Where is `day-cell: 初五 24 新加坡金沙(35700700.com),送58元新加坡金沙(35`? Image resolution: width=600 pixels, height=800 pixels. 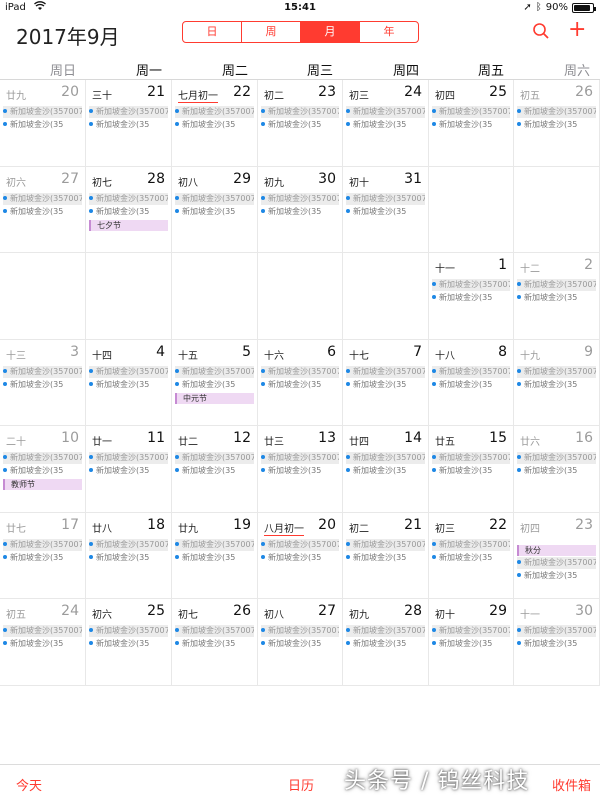
day-cell: 初五 24 新加坡金沙(35700700.com),送58元新加坡金沙(35 is located at coordinates (43, 642).